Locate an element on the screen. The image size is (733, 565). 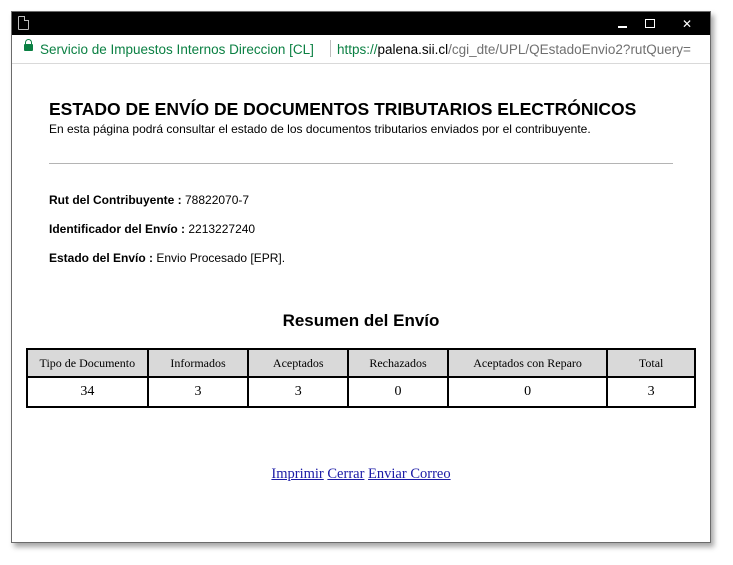
table-cell: 34 is located at coordinates (87, 392).